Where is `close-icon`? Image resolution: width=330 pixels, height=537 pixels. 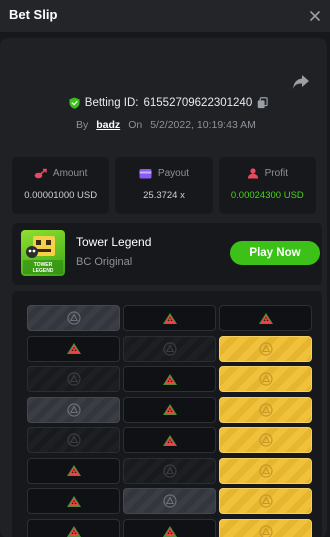
close-icon is located at coordinates (315, 16).